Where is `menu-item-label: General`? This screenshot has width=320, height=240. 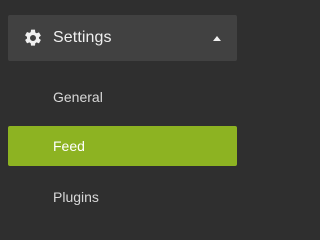
menu-item-label: General is located at coordinates (78, 97).